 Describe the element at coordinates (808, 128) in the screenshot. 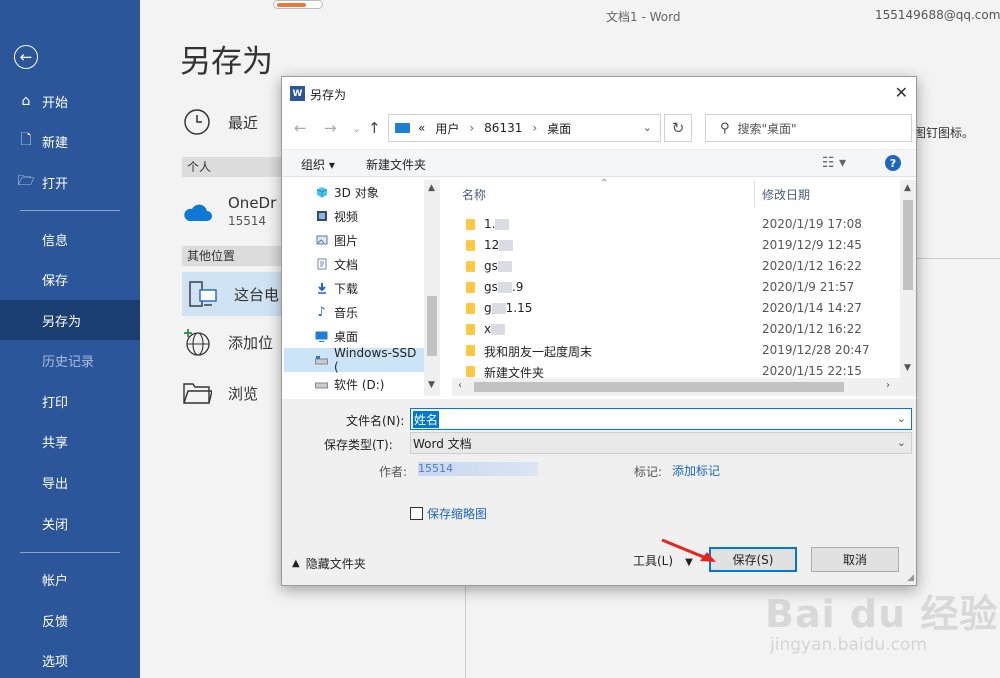

I see `search-input: ⚲ 搜索"桌面"` at that location.